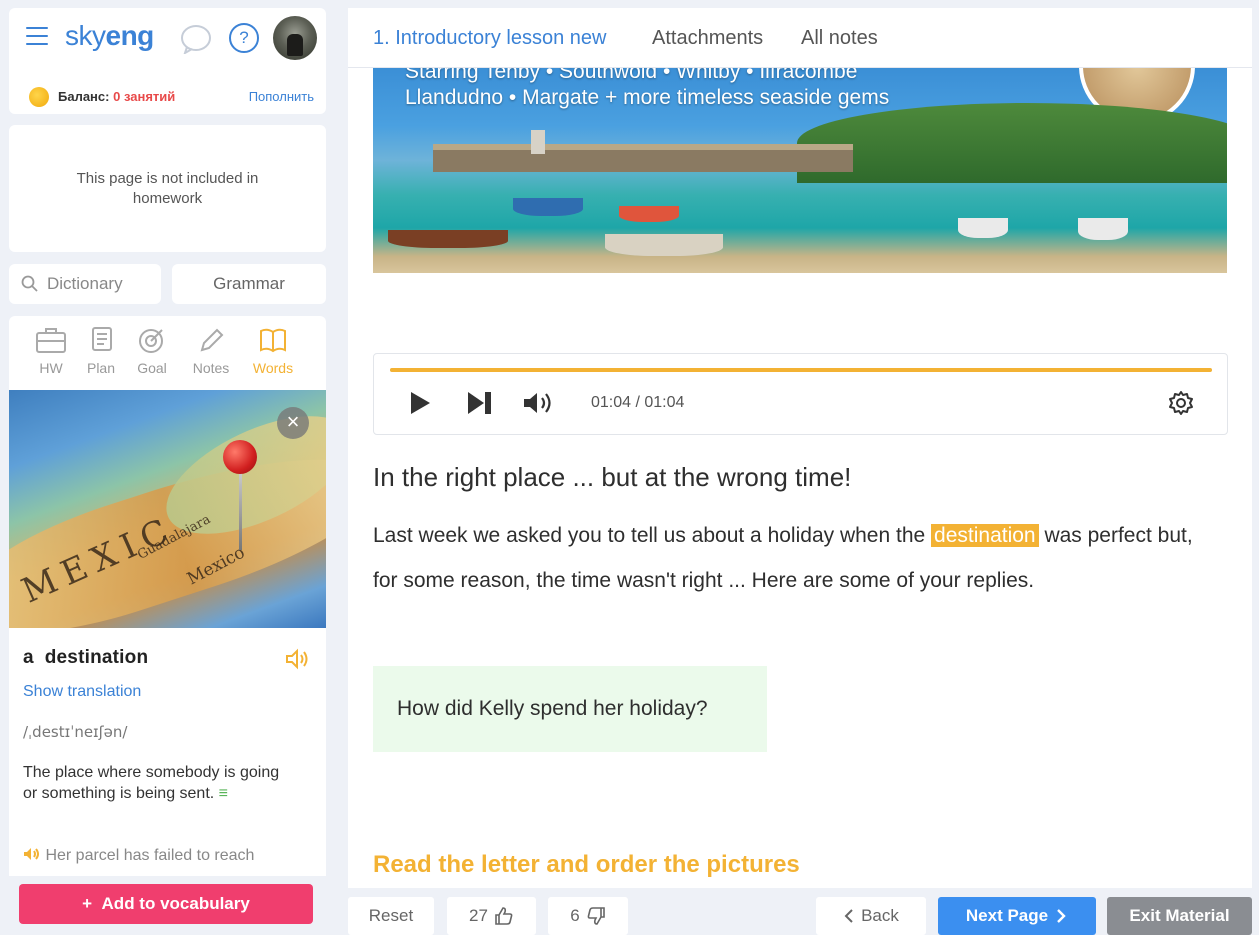 Image resolution: width=1259 pixels, height=935 pixels. What do you see at coordinates (75, 732) in the screenshot?
I see `transcription: /ˌdestɪˈneɪʃən/` at bounding box center [75, 732].